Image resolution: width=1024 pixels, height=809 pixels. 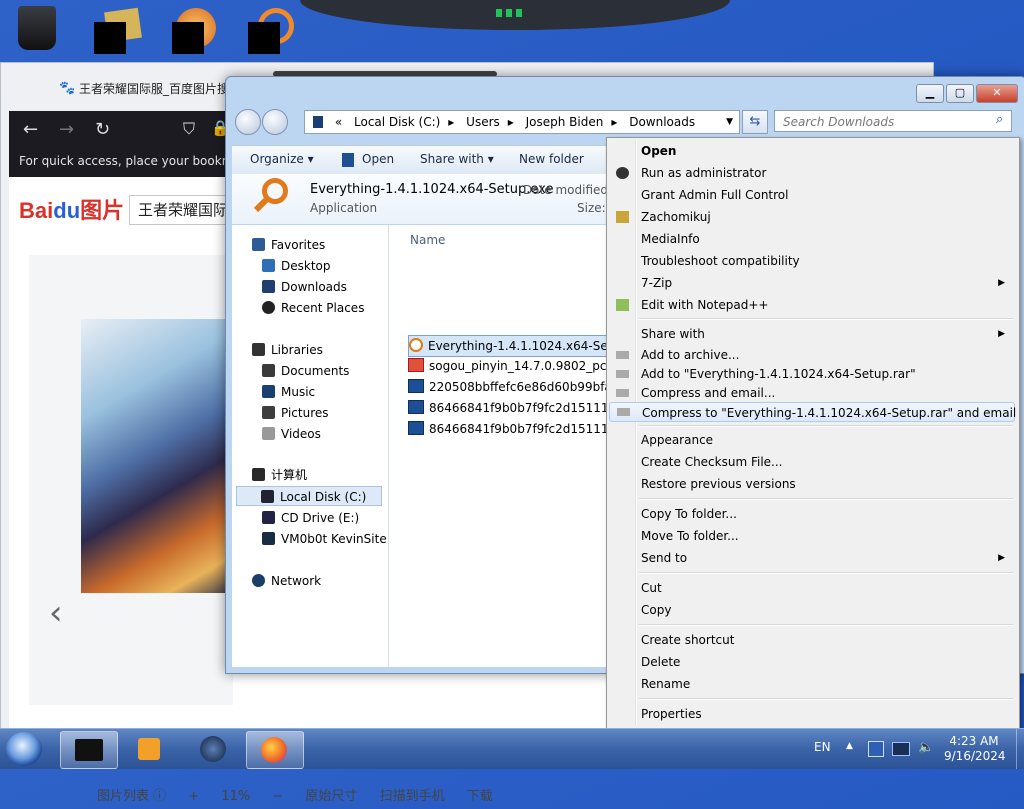 I want to click on maximize-button: ▢, so click(x=960, y=93).